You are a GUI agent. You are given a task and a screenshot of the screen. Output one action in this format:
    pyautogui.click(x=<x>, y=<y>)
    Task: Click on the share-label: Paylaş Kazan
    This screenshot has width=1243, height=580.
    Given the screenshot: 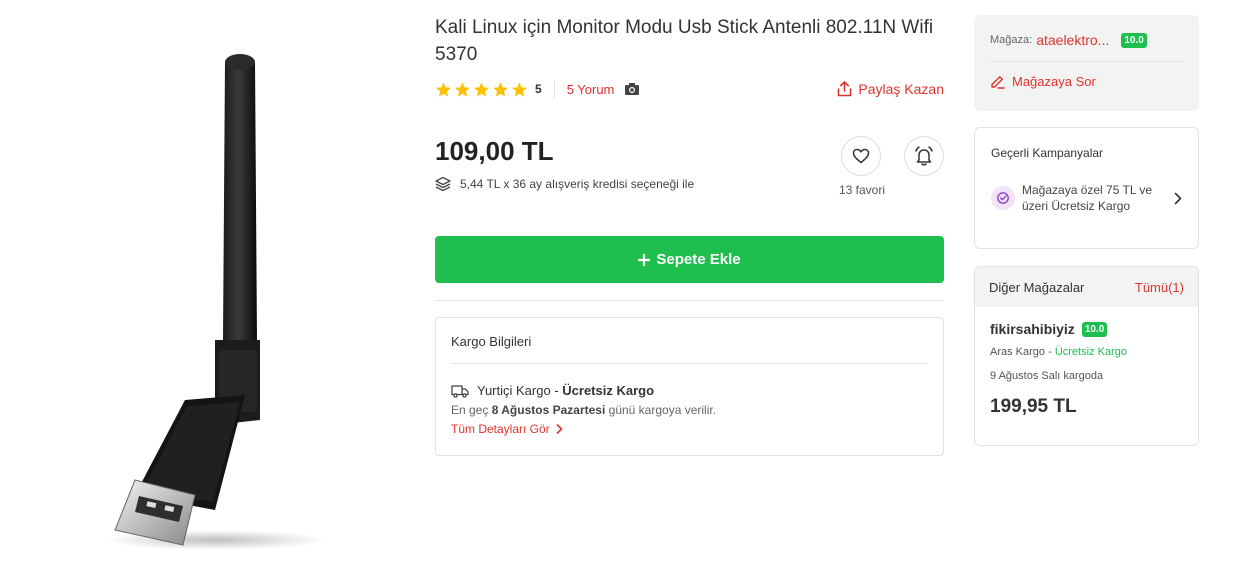 What is the action you would take?
    pyautogui.click(x=901, y=89)
    